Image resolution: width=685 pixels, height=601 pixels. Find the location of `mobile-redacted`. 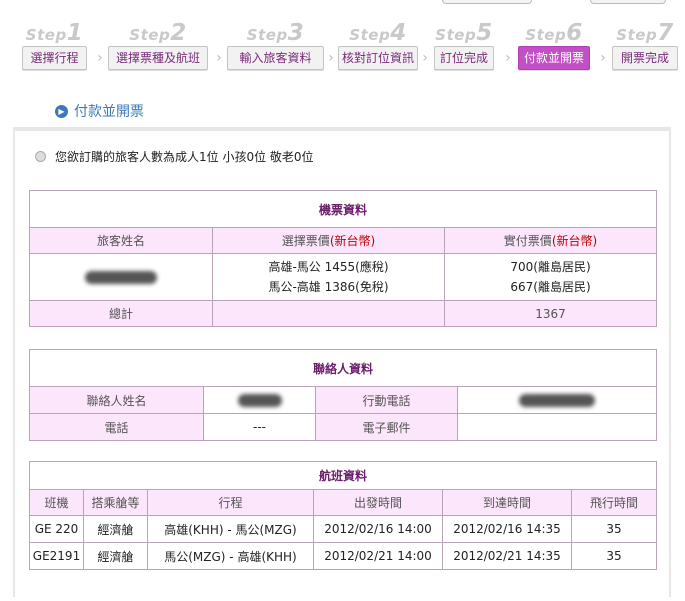

mobile-redacted is located at coordinates (557, 400).